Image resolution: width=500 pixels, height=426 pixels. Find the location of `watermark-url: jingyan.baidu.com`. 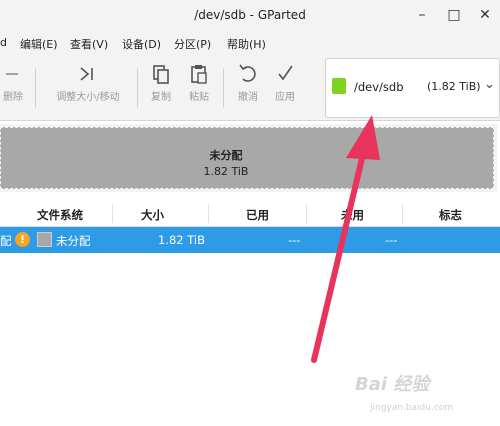

watermark-url: jingyan.baidu.com is located at coordinates (412, 408).